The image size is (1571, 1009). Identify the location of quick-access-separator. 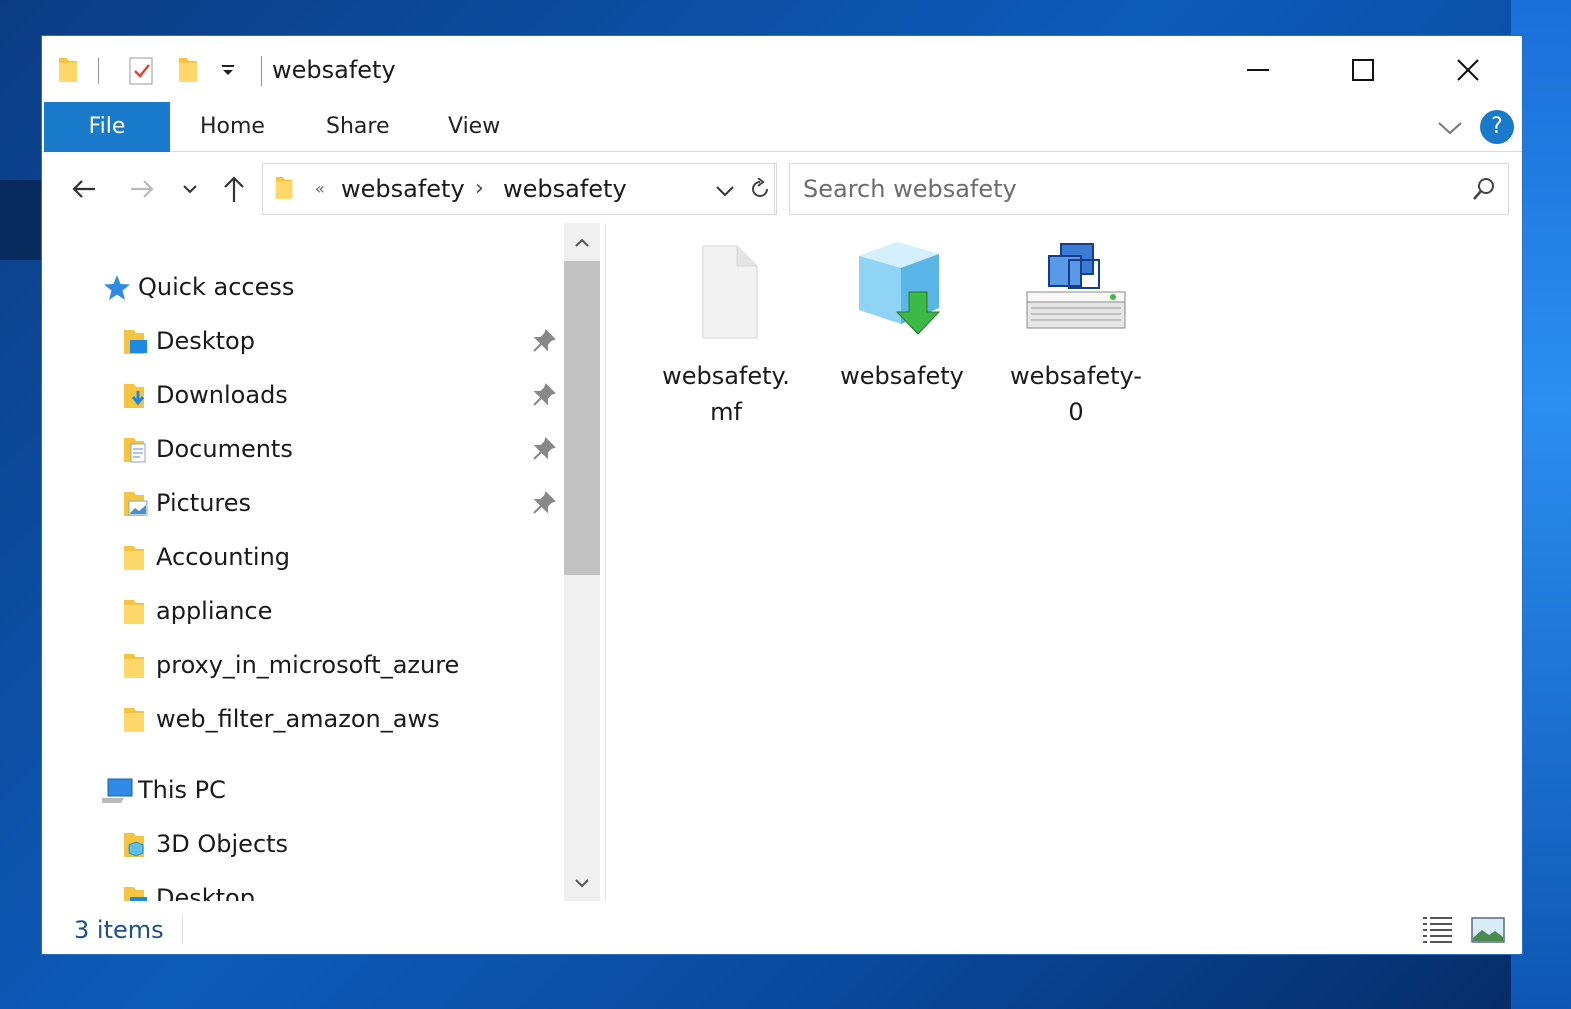
(98, 71).